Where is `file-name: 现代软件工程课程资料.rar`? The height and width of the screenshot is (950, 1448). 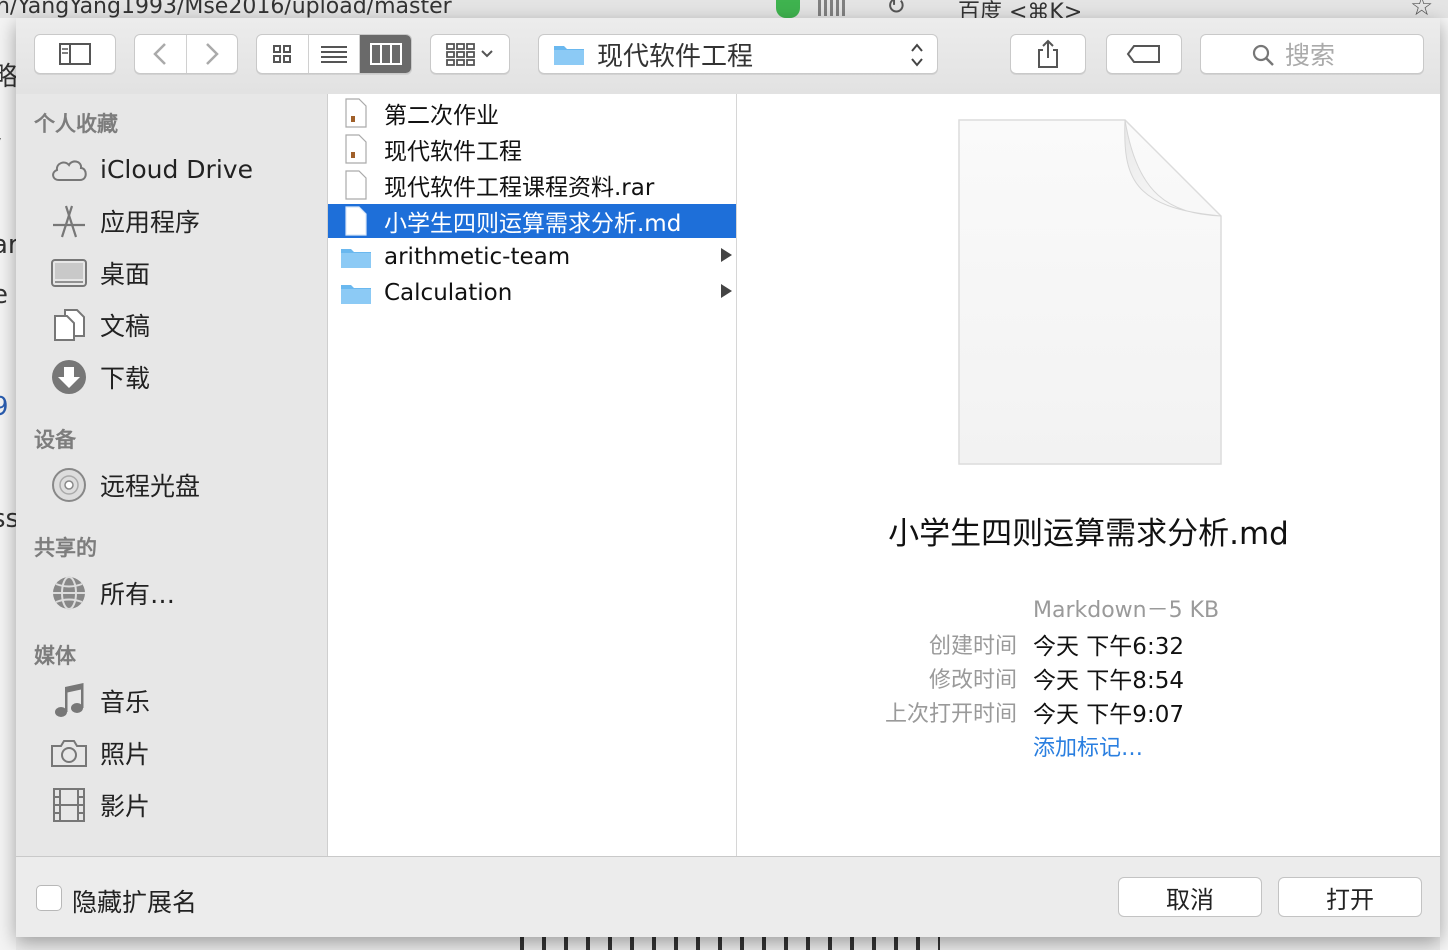 file-name: 现代软件工程课程资料.rar is located at coordinates (519, 188).